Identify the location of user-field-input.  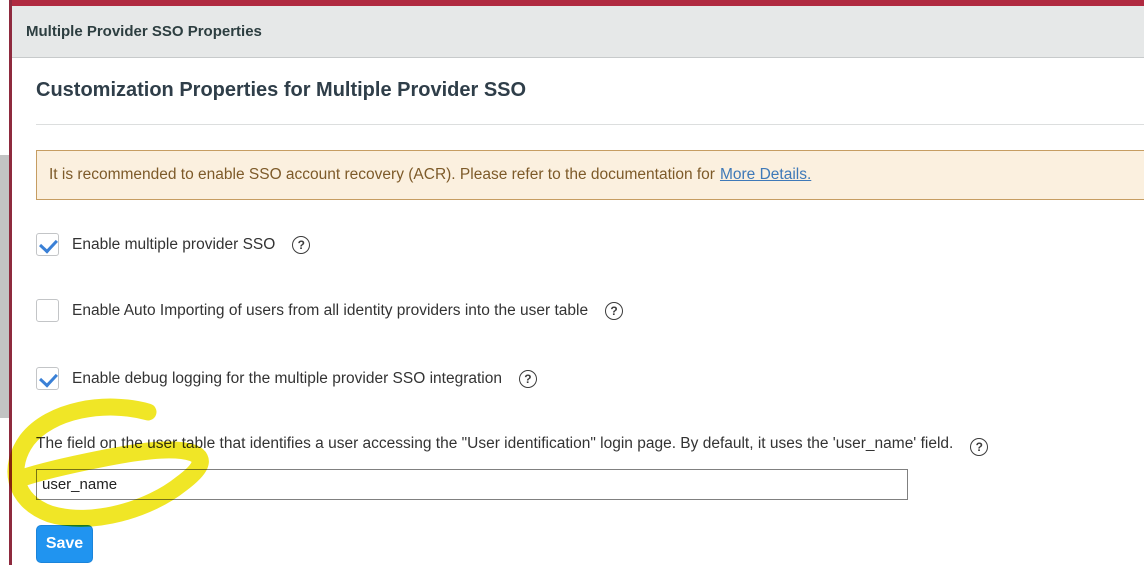
(472, 484).